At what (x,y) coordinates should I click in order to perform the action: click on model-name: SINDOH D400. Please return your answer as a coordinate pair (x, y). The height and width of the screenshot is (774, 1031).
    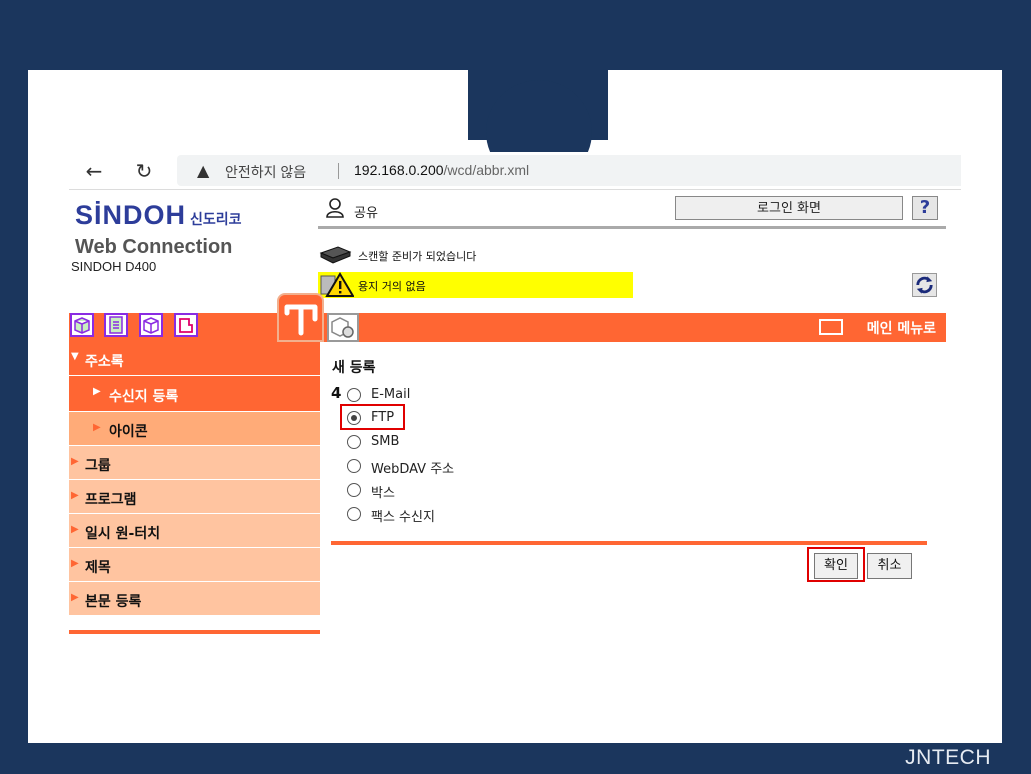
    Looking at the image, I should click on (114, 266).